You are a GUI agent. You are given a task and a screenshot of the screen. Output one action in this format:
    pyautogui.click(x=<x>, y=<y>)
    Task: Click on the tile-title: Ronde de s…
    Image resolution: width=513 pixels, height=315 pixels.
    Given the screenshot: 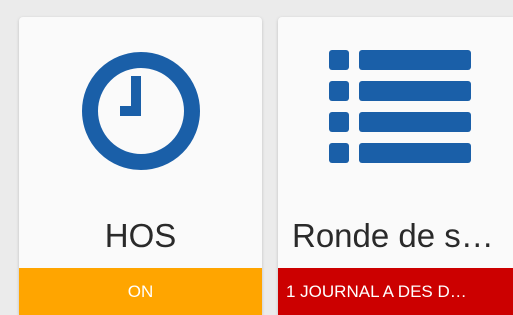 What is the action you would take?
    pyautogui.click(x=393, y=235)
    